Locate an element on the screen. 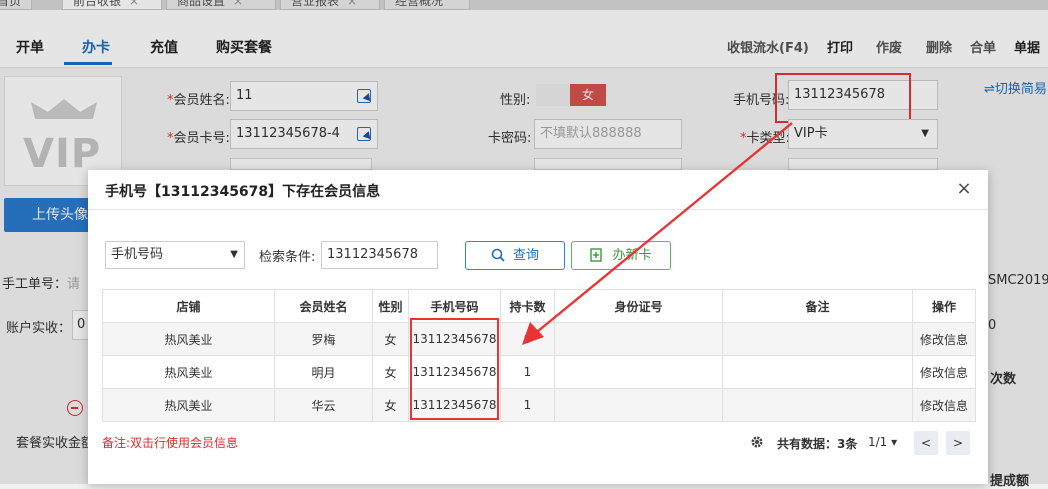 This screenshot has height=489, width=1048. column-card-count: 持卡数 is located at coordinates (527, 306).